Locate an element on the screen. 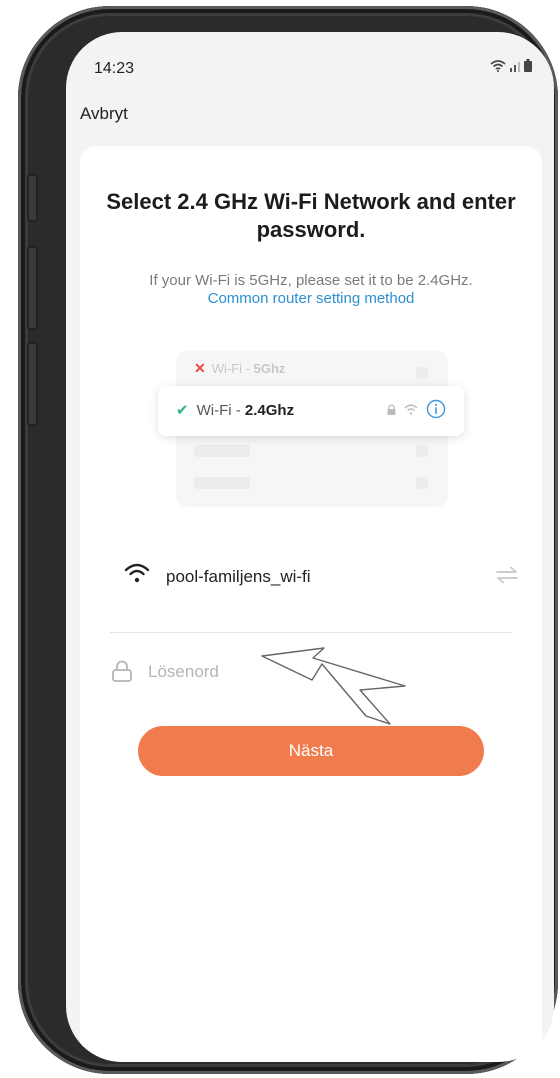 Image resolution: width=560 pixels, height=1078 pixels. status-icons is located at coordinates (511, 65).